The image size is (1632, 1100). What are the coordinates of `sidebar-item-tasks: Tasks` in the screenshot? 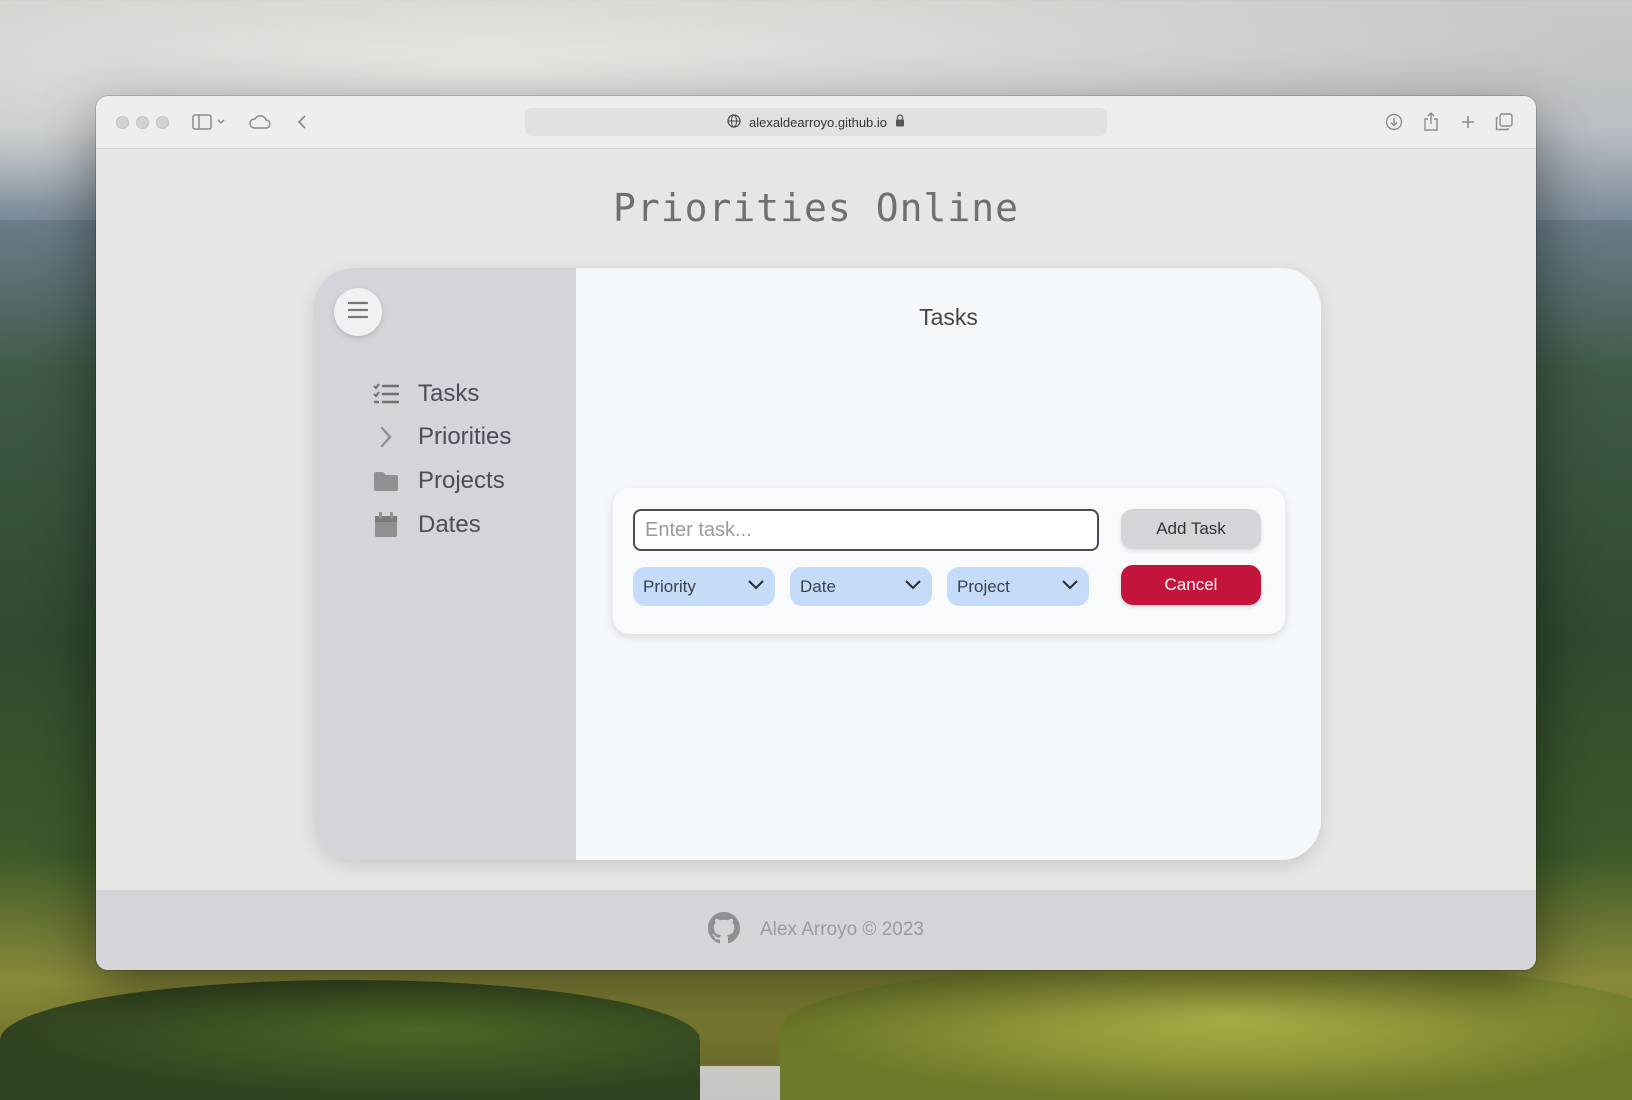 It's located at (425, 394).